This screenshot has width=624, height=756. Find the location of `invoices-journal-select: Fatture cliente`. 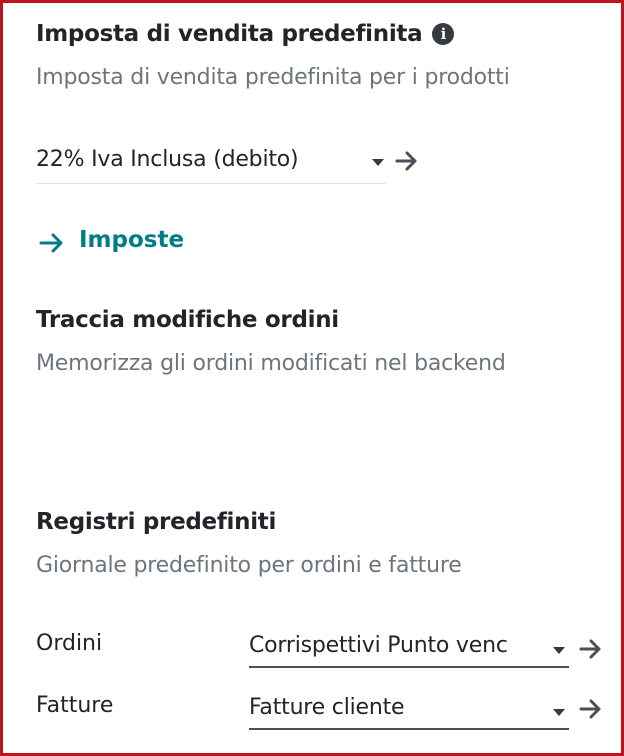

invoices-journal-select: Fatture cliente is located at coordinates (399, 712).